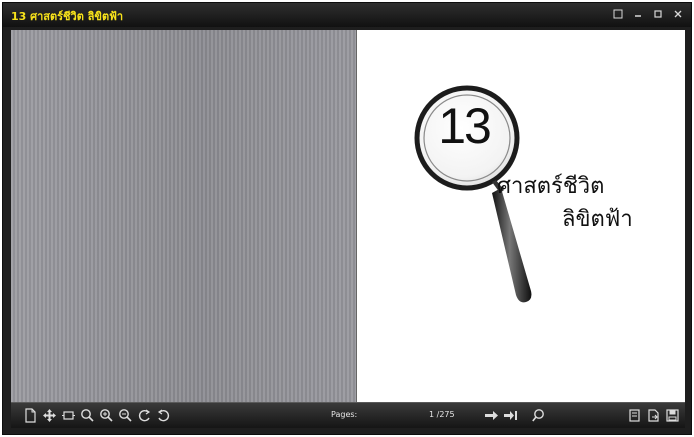 The image size is (694, 437). I want to click on zoom-out-icon, so click(125, 415).